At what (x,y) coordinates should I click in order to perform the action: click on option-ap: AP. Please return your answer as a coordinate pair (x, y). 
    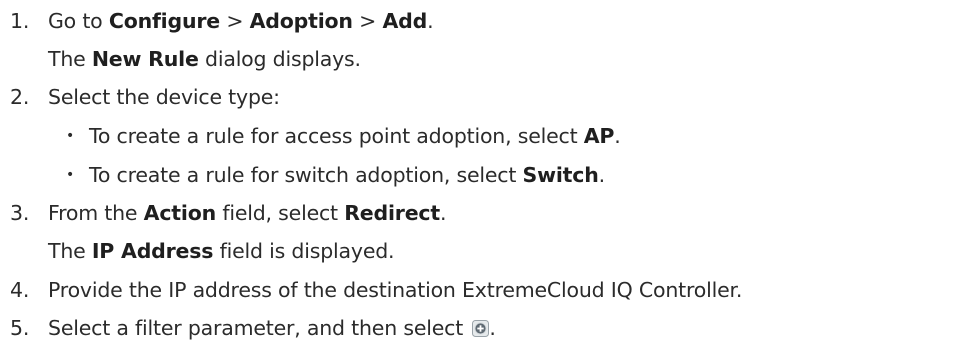
    Looking at the image, I should click on (599, 136).